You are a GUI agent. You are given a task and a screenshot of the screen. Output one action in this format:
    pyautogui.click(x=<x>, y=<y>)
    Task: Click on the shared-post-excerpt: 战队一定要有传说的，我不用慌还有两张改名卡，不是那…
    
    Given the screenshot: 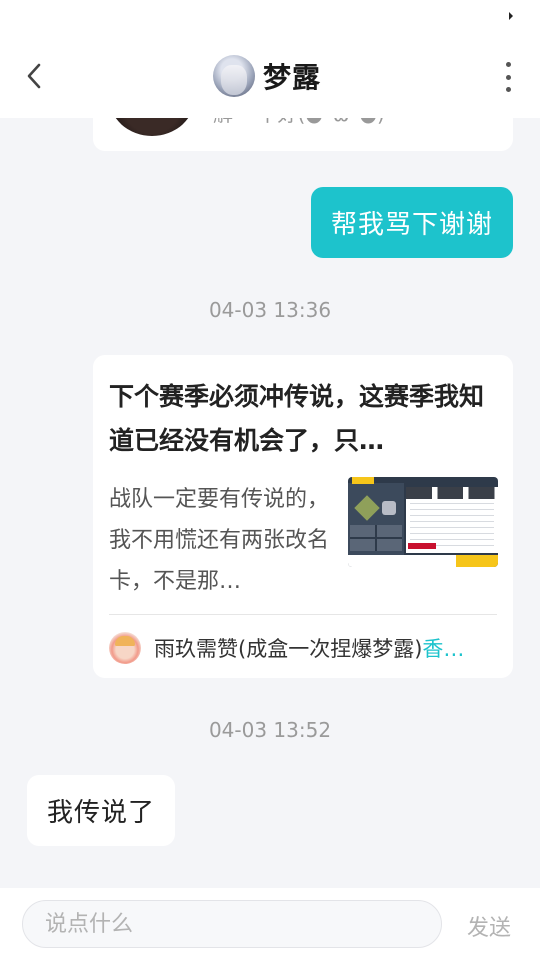 What is the action you would take?
    pyautogui.click(x=219, y=540)
    